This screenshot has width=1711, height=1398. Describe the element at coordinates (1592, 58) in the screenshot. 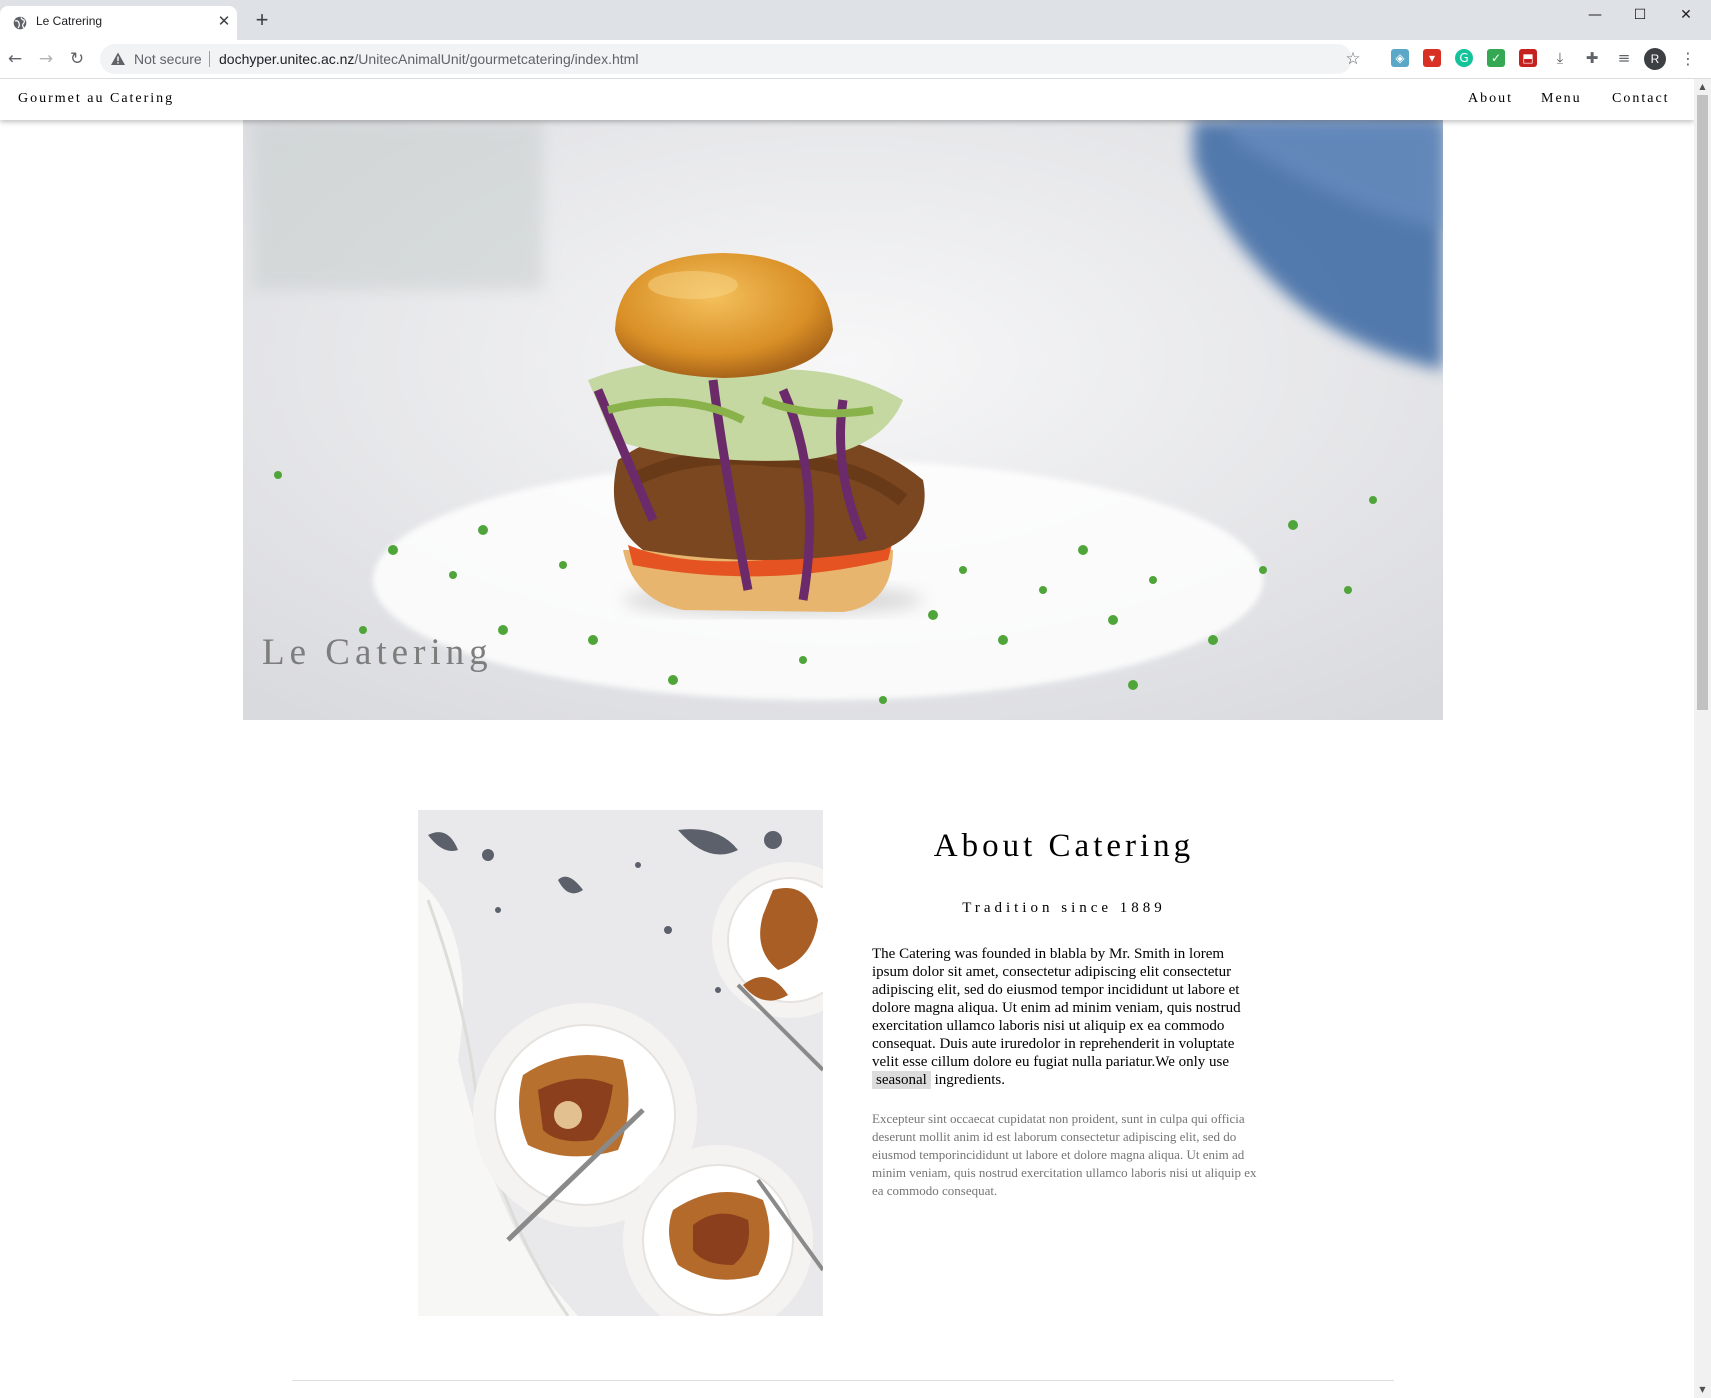

I see `extensions-icon: ✚` at that location.